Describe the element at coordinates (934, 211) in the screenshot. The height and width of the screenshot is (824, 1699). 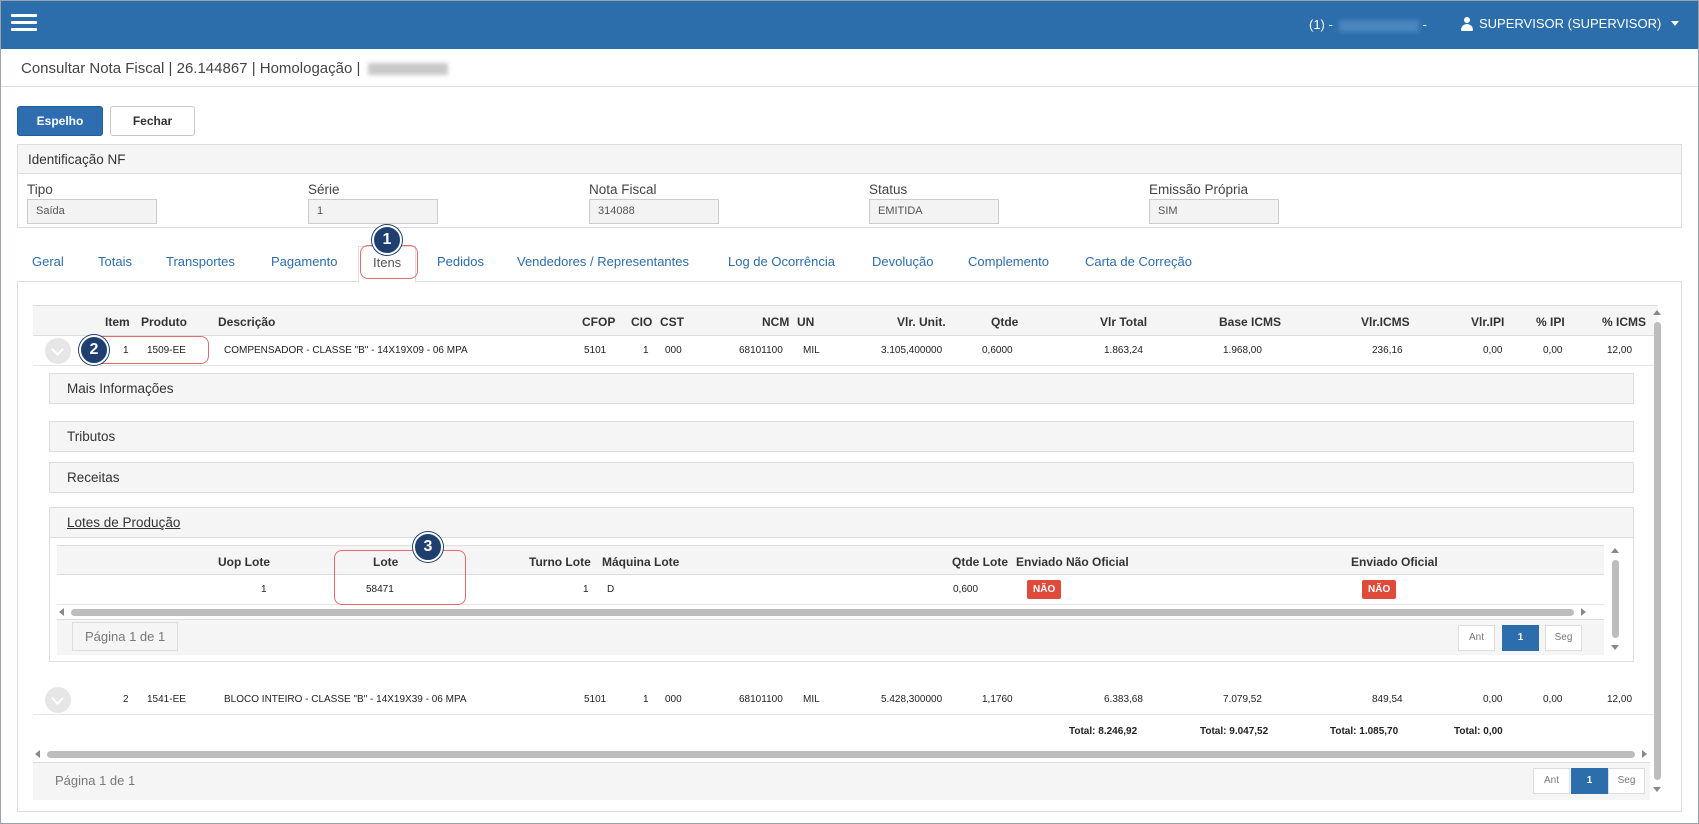
I see `status-input: EMITIDA` at that location.